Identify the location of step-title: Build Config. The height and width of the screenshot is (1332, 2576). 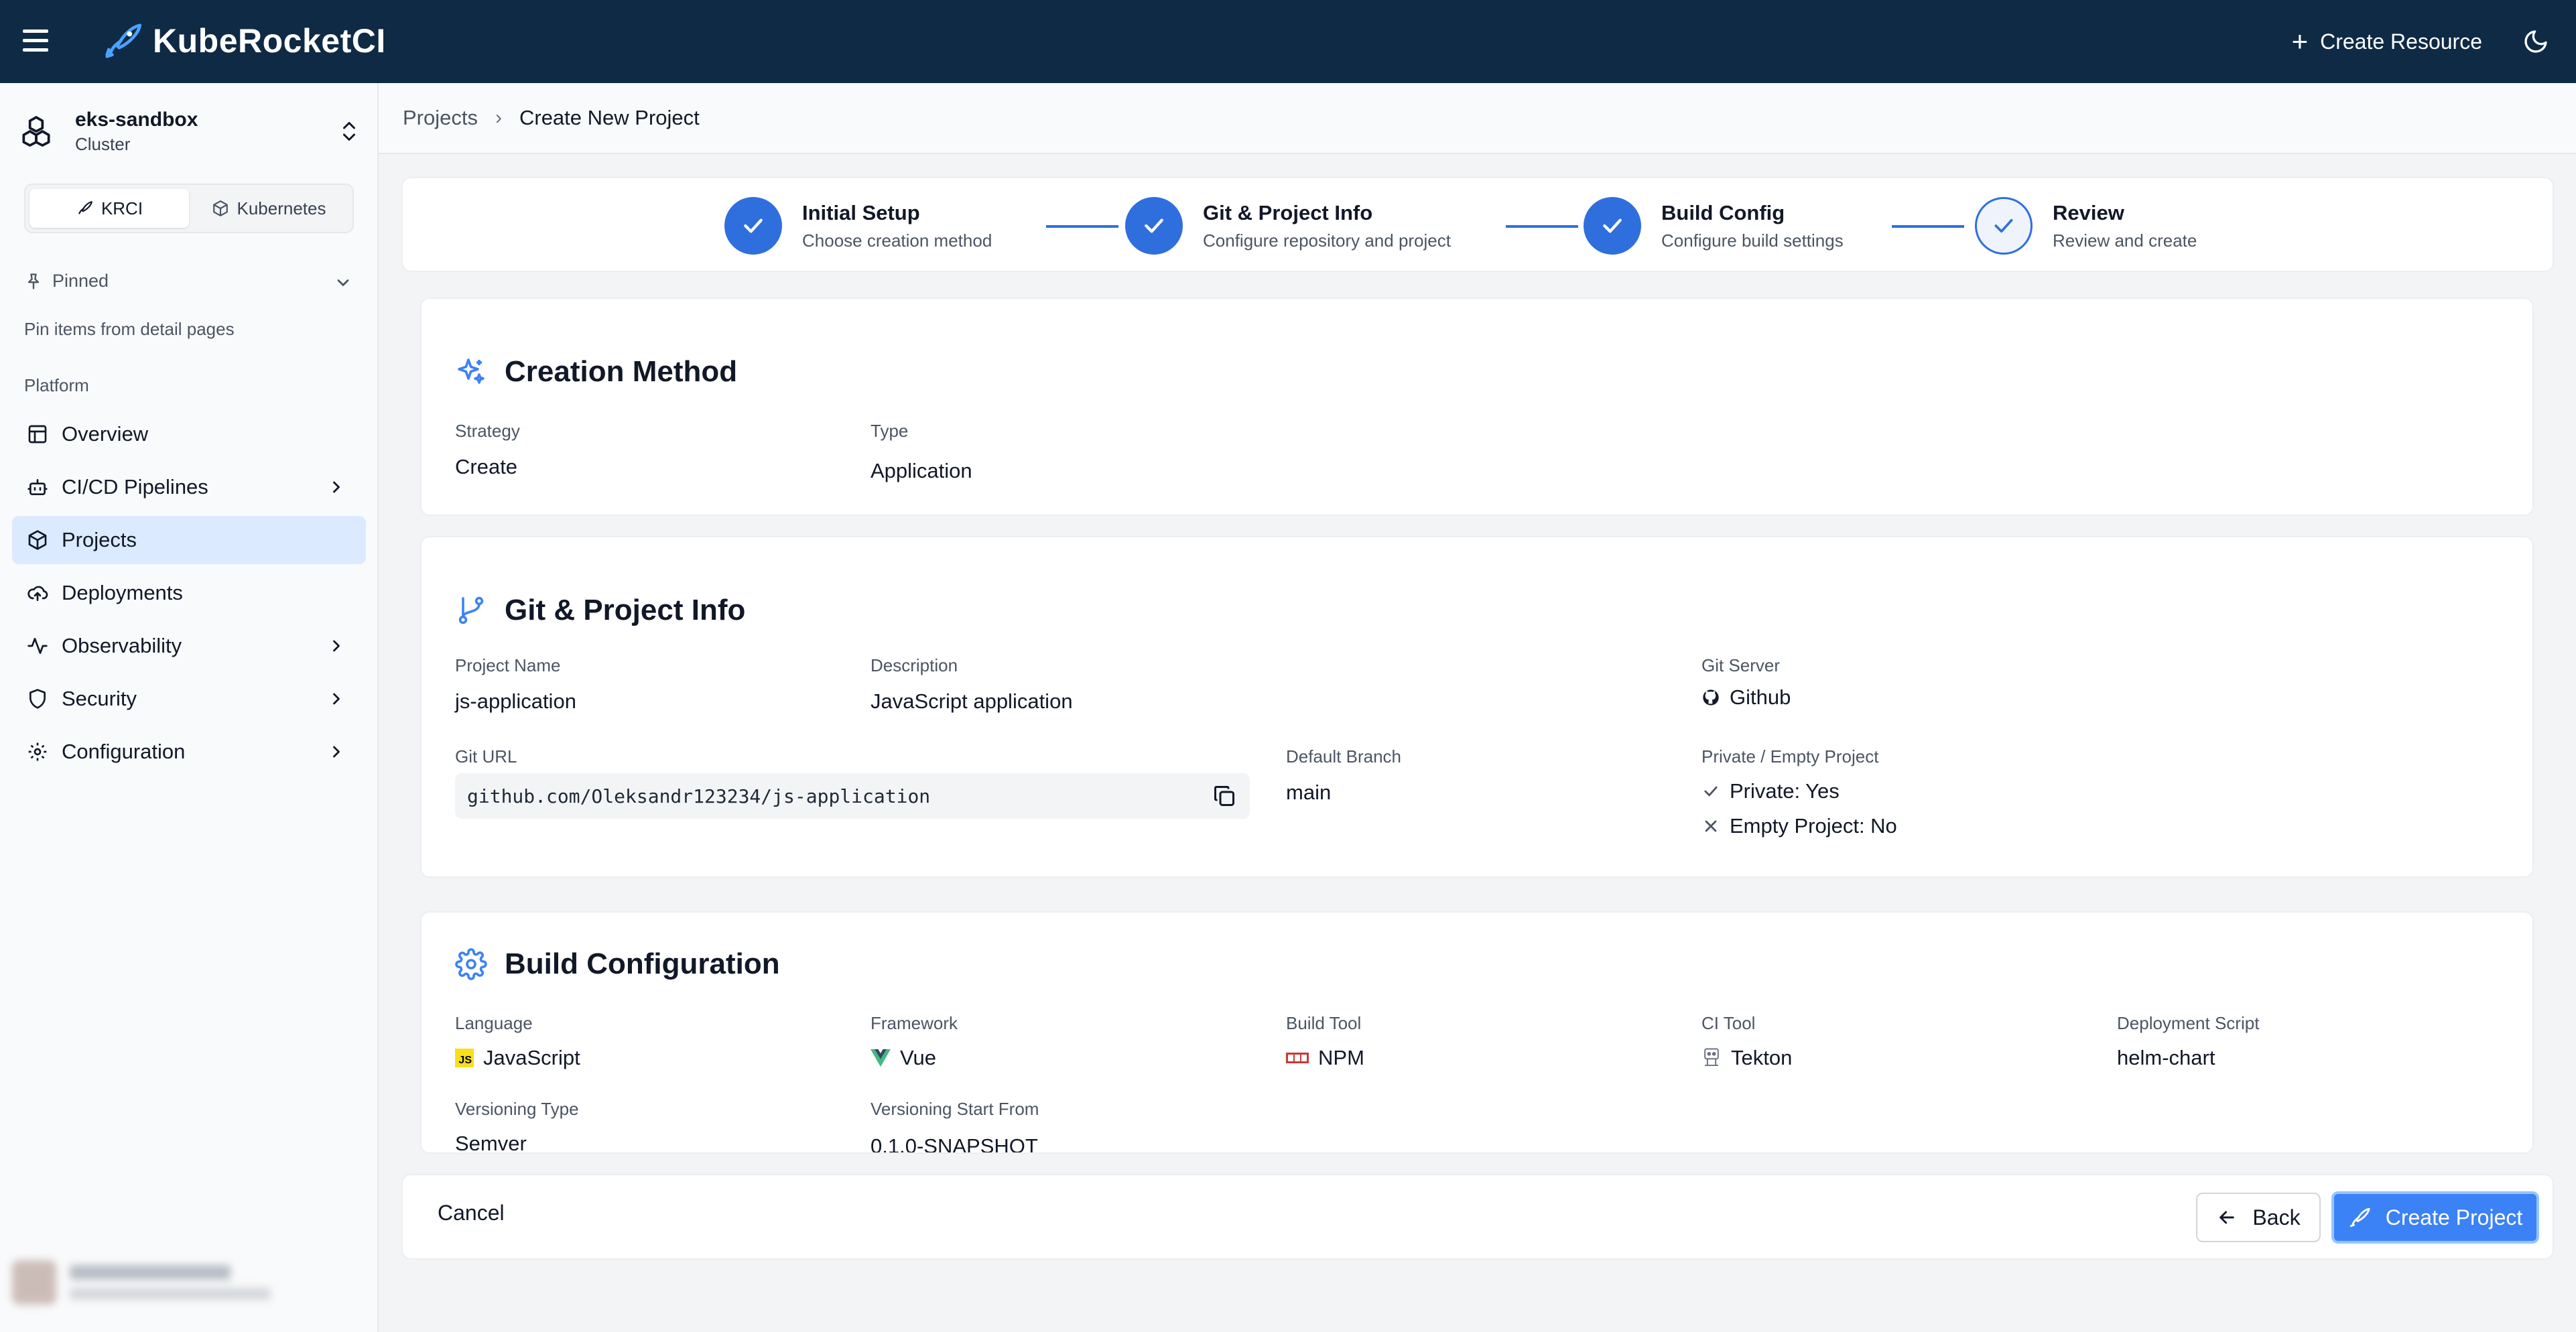
(1723, 212).